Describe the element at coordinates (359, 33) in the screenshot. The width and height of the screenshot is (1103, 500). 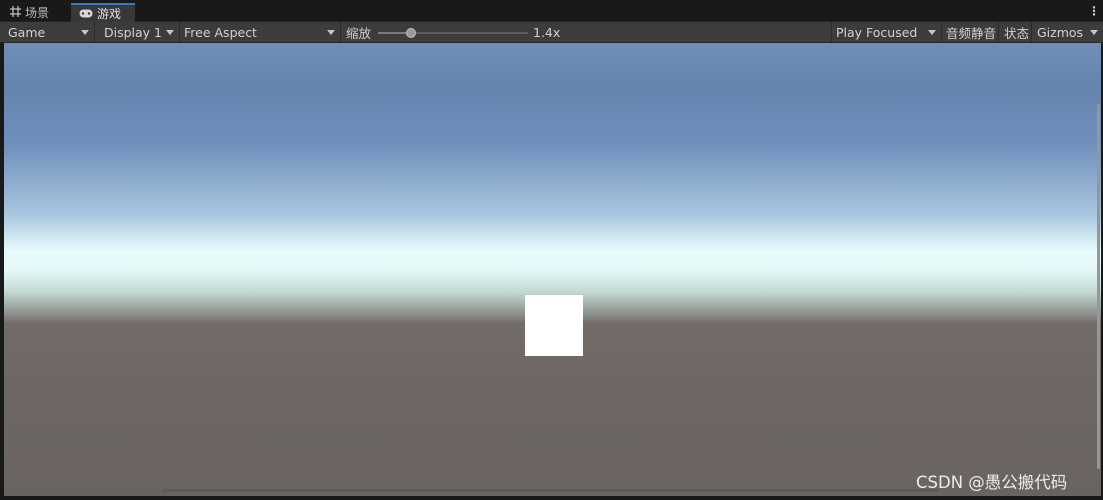
I see `scale-label: 缩放` at that location.